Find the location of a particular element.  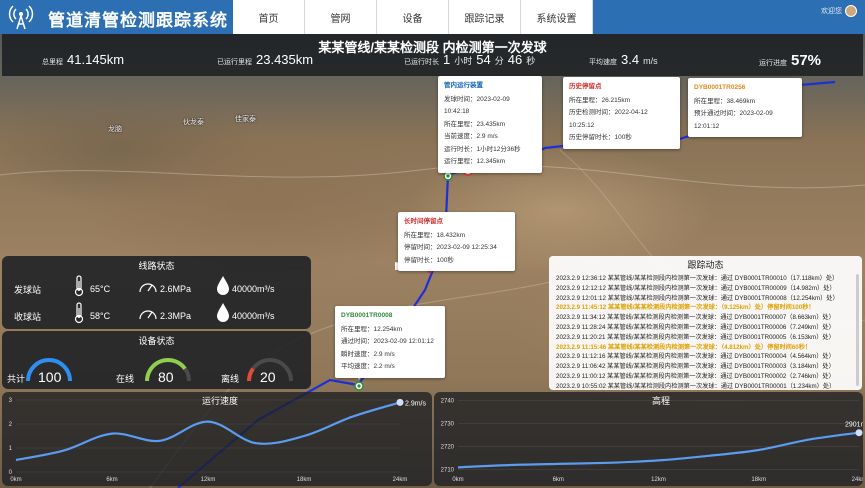

elevation-chart: 2710 2720 2730 2740 0km 6km 12km 18km 24km 2901m is located at coordinates (652, 440).